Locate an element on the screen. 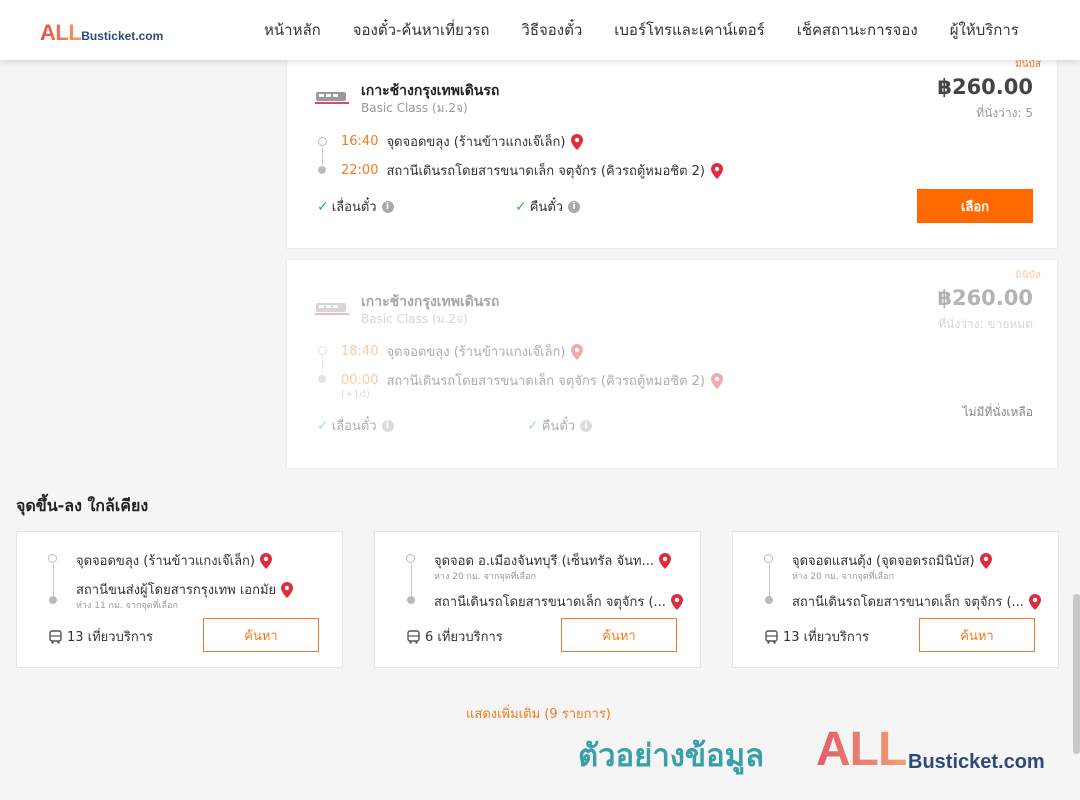  departure-time: 18:40 is located at coordinates (360, 351).